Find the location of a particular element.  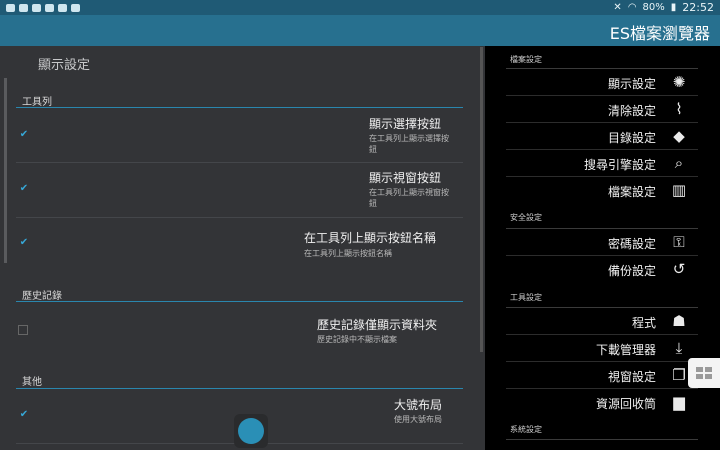

menu-item-label: 顯示設定 is located at coordinates (631, 84).